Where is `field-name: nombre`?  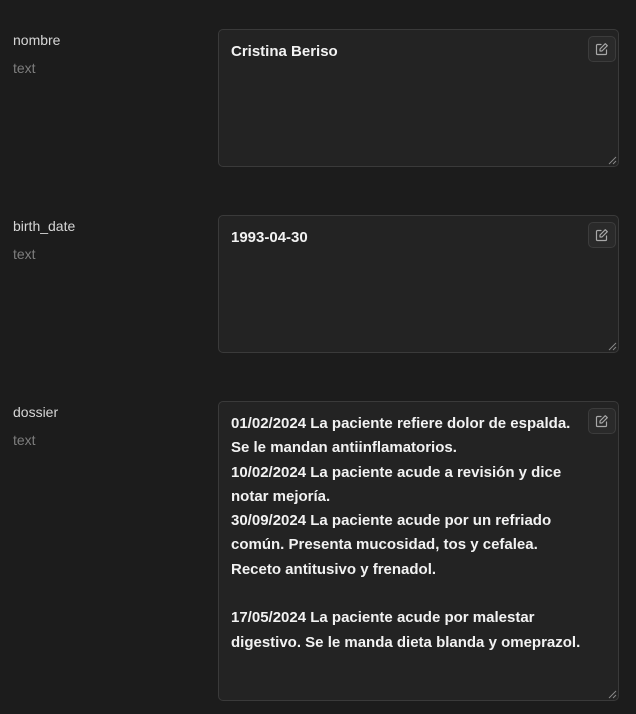 field-name: nombre is located at coordinates (37, 40).